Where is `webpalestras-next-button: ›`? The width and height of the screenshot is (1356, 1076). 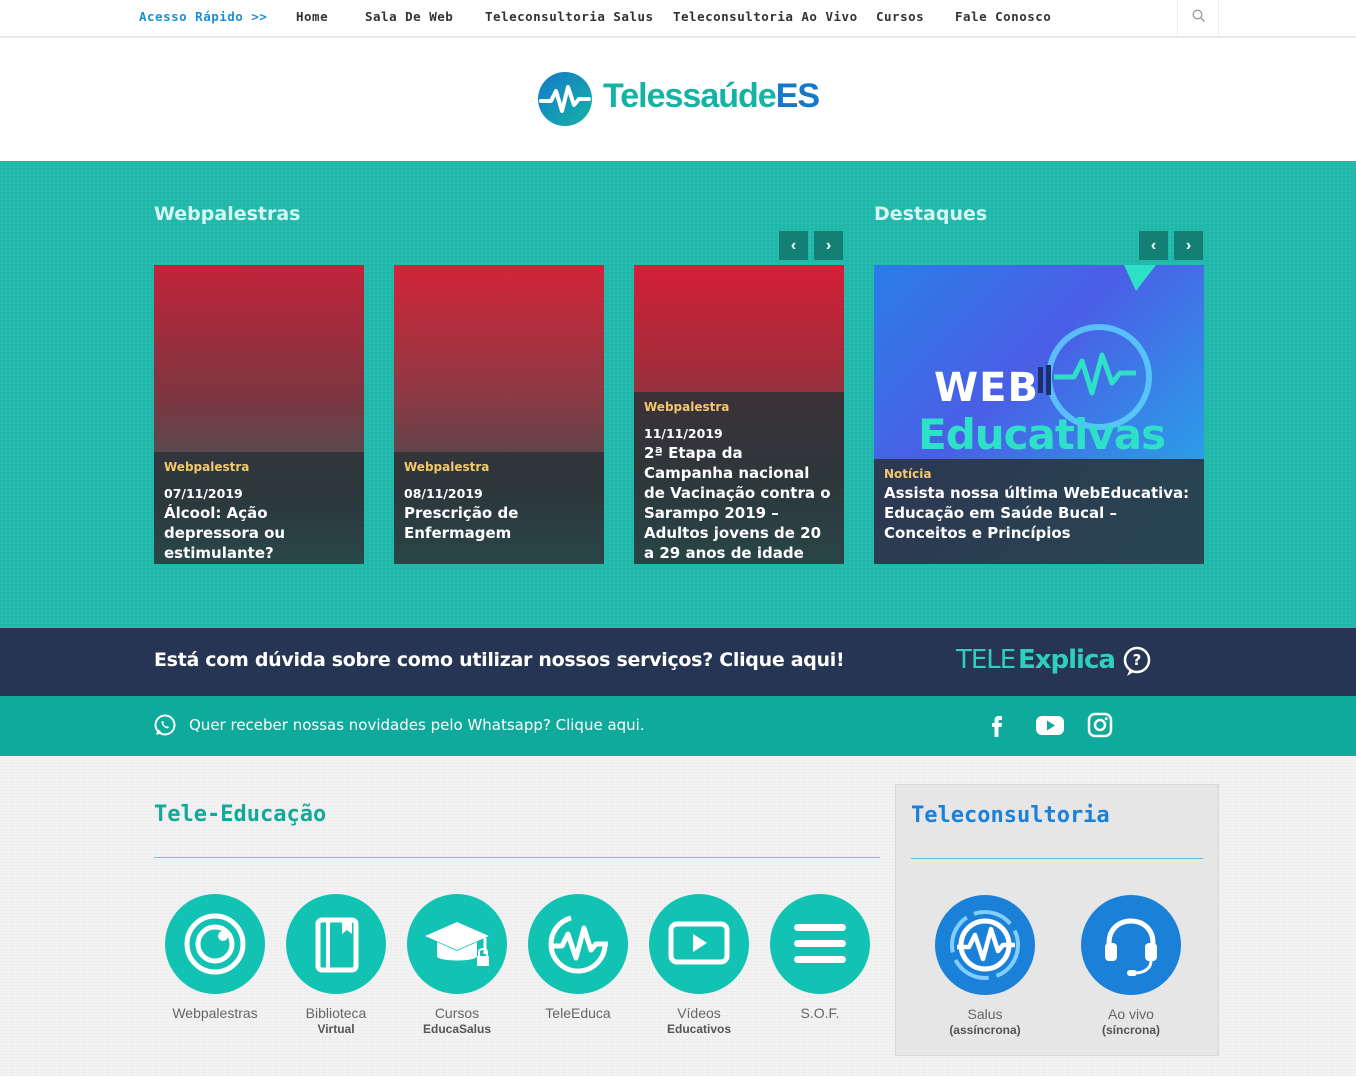 webpalestras-next-button: › is located at coordinates (828, 245).